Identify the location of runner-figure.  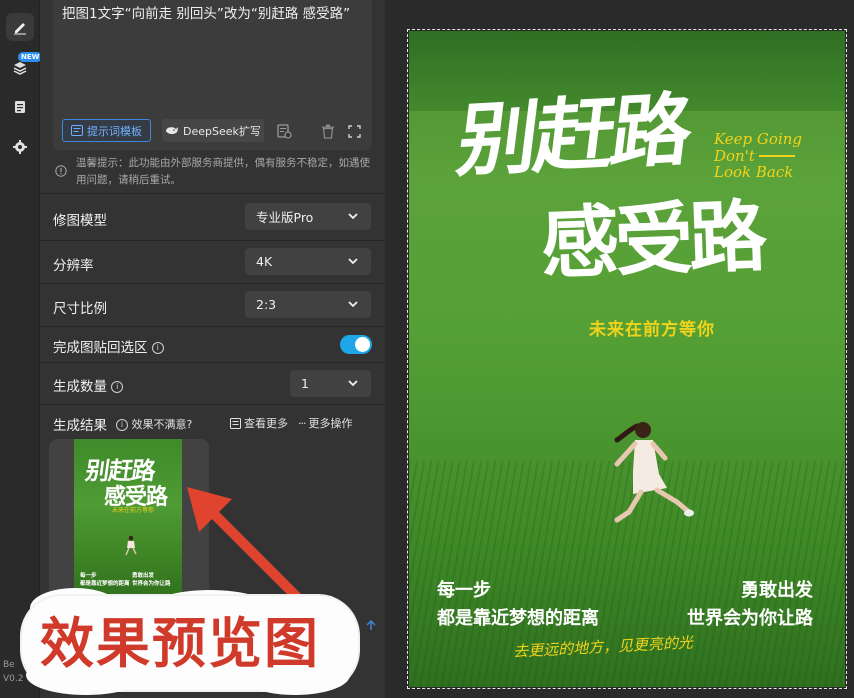
(654, 472).